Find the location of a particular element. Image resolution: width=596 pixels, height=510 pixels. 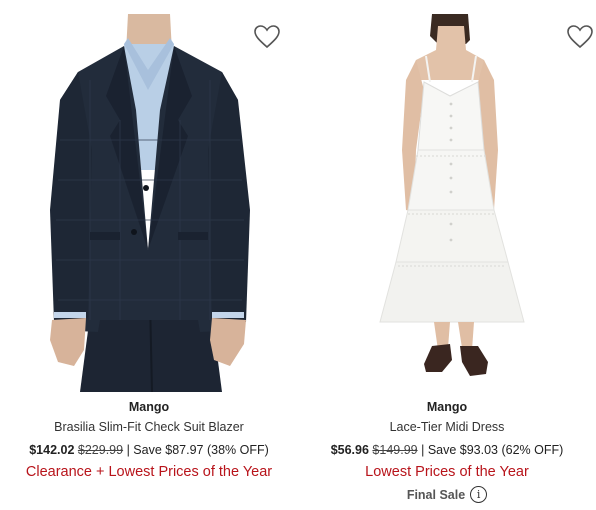

promo-label: Lowest Prices of the Year is located at coordinates (447, 472).